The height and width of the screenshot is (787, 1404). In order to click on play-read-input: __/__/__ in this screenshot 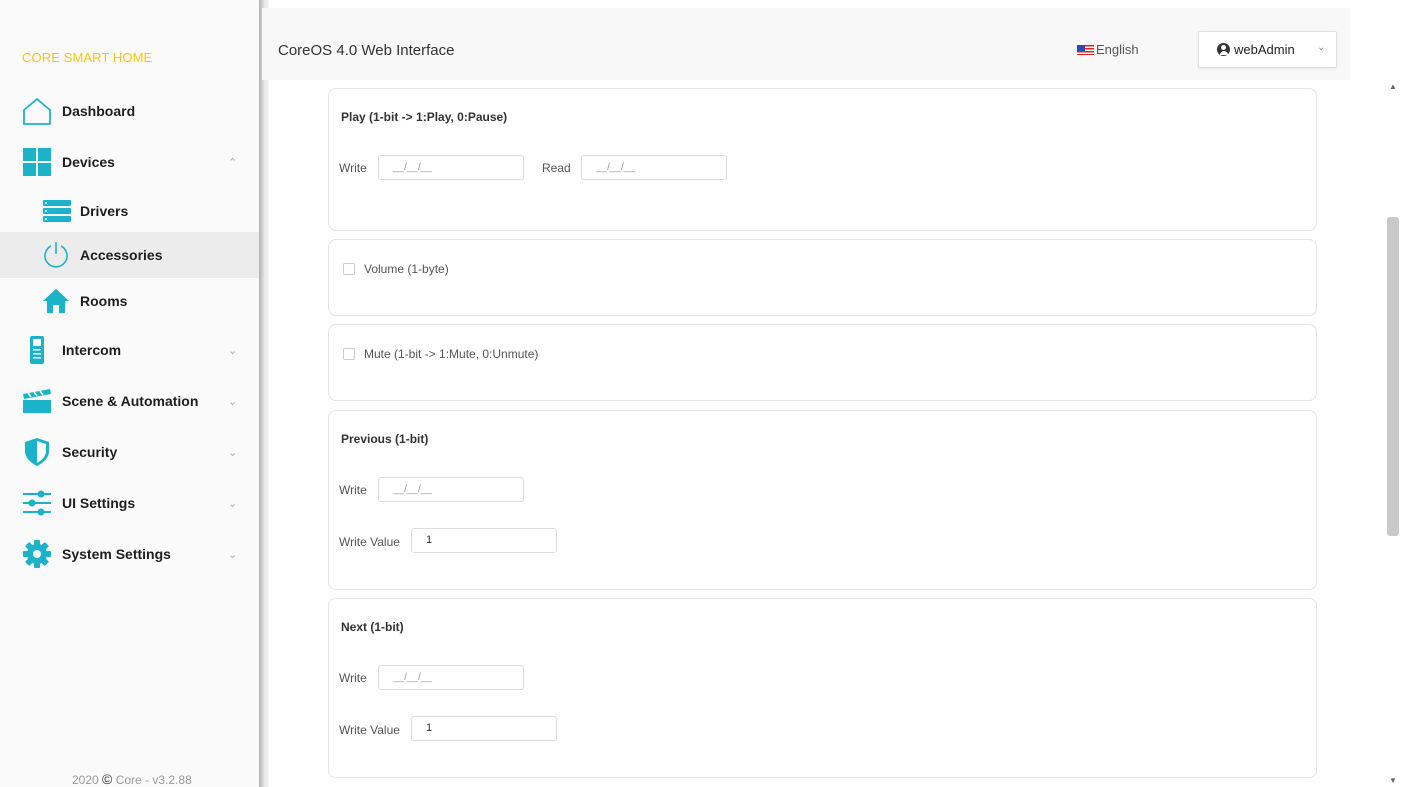, I will do `click(654, 167)`.